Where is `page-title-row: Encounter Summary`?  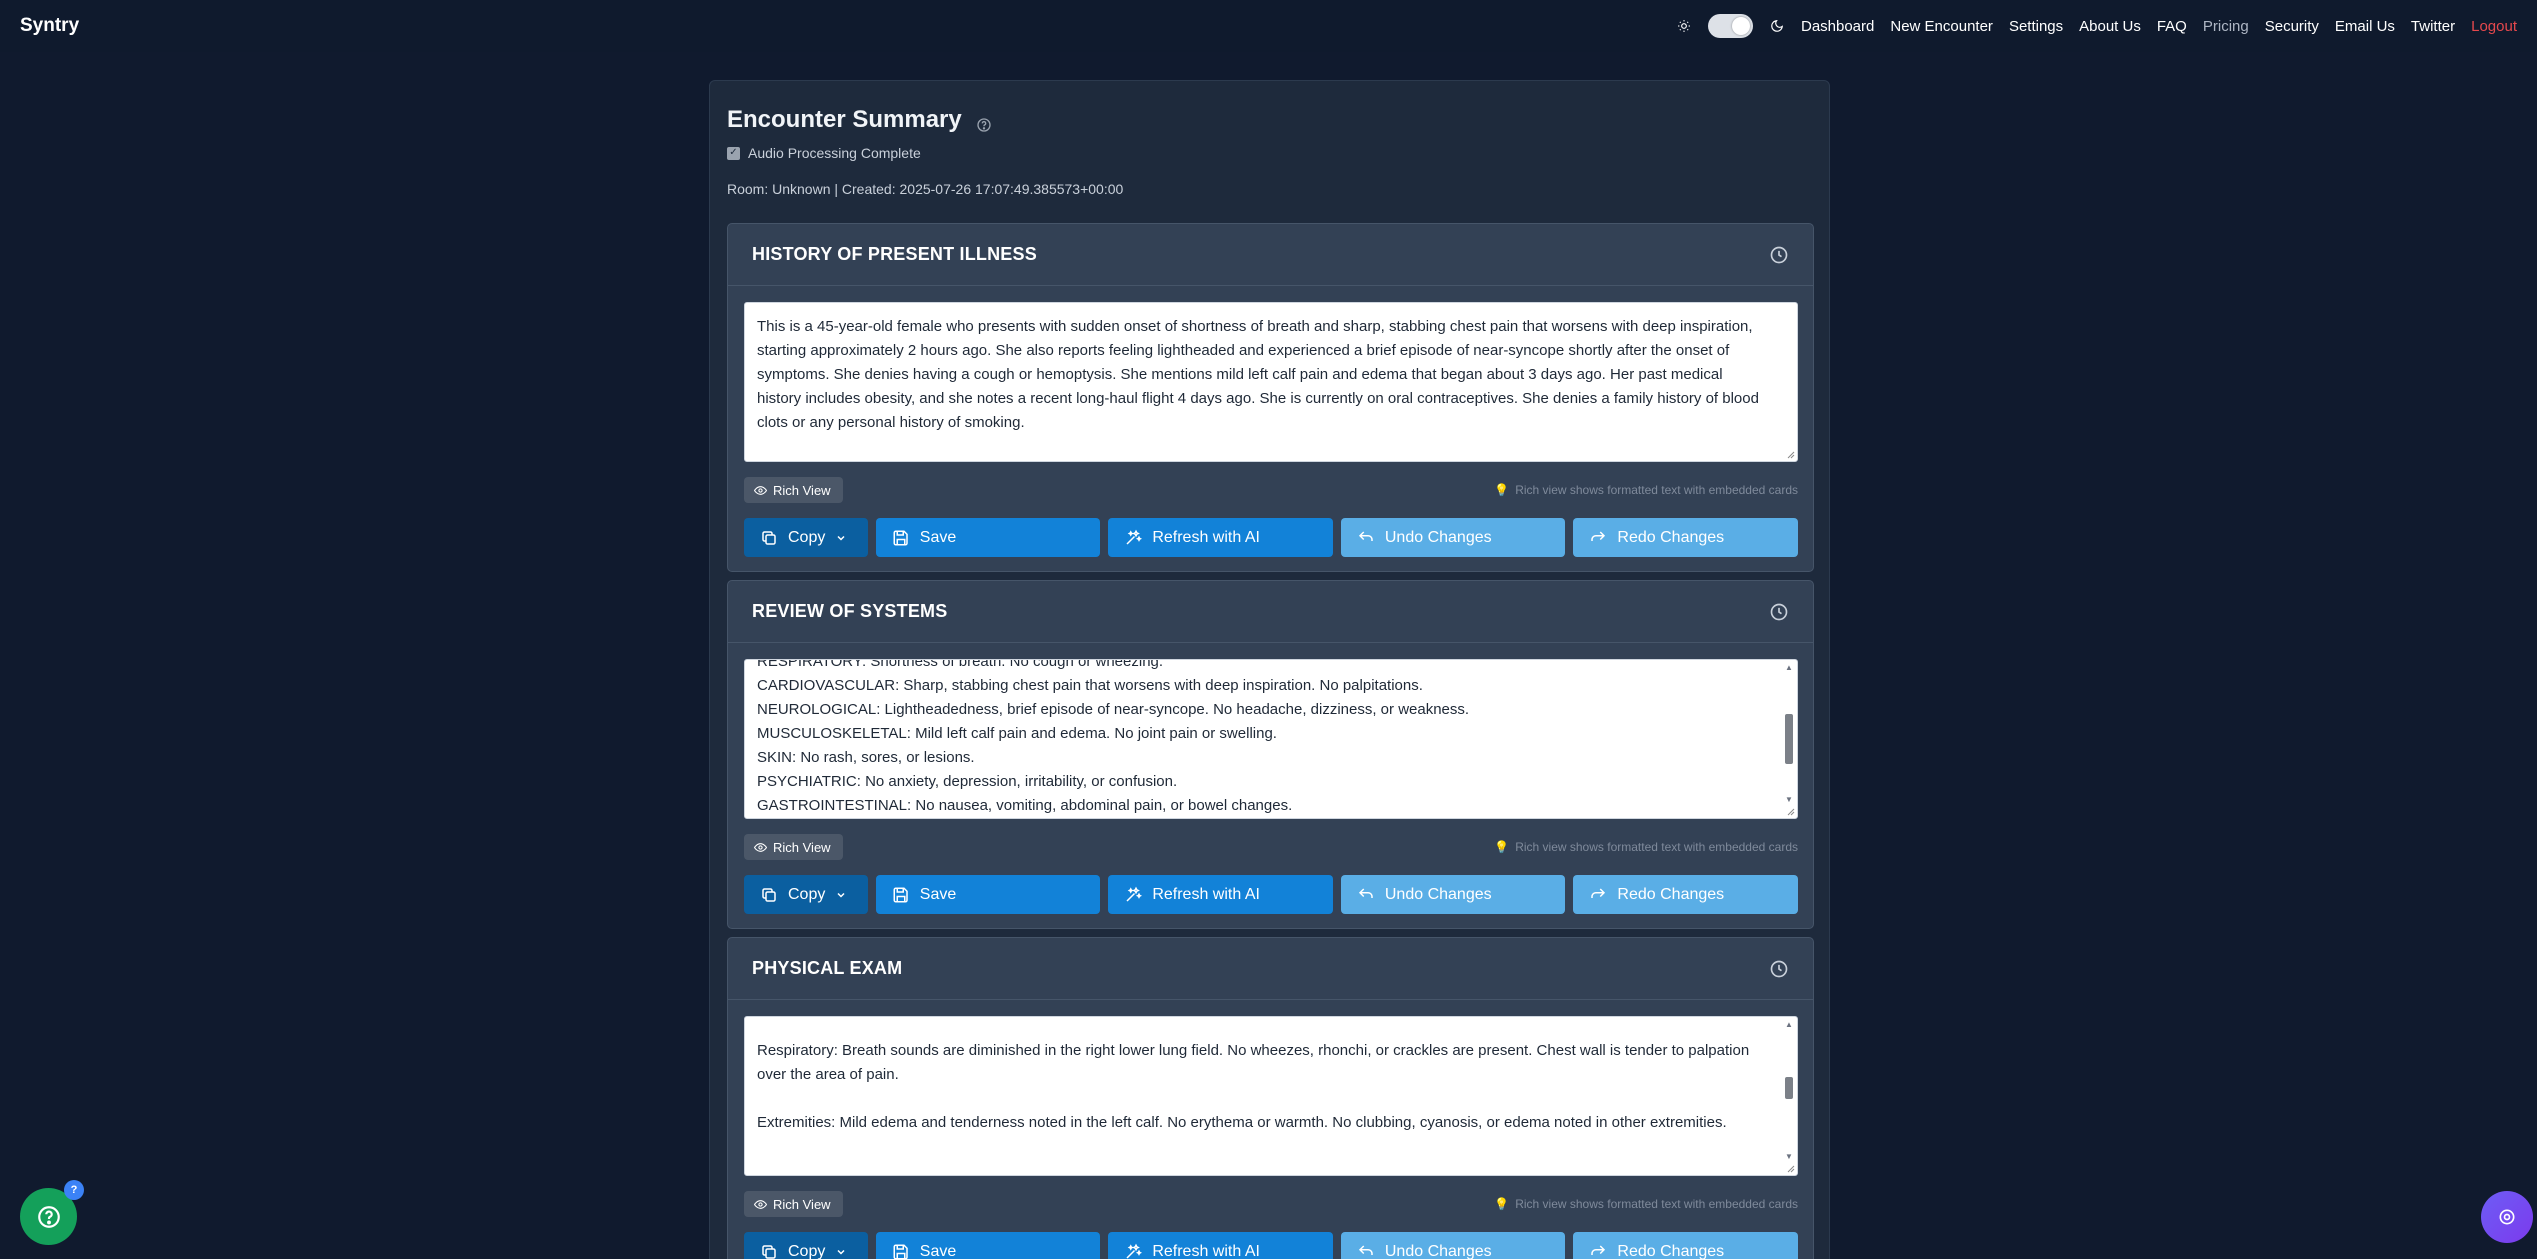
page-title-row: Encounter Summary is located at coordinates (859, 120).